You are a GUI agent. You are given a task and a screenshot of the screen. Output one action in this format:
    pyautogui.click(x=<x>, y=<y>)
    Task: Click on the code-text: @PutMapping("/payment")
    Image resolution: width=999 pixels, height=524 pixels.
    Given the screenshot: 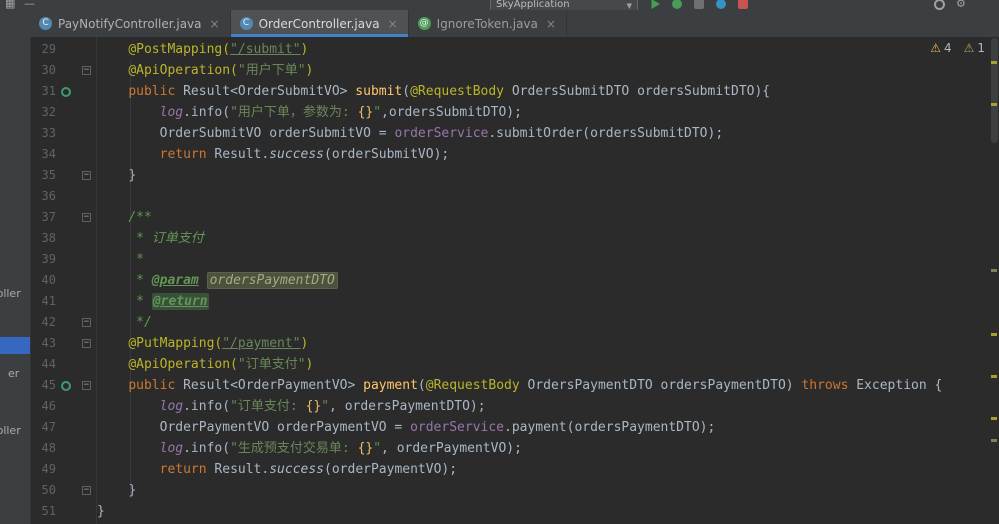 What is the action you would take?
    pyautogui.click(x=548, y=343)
    